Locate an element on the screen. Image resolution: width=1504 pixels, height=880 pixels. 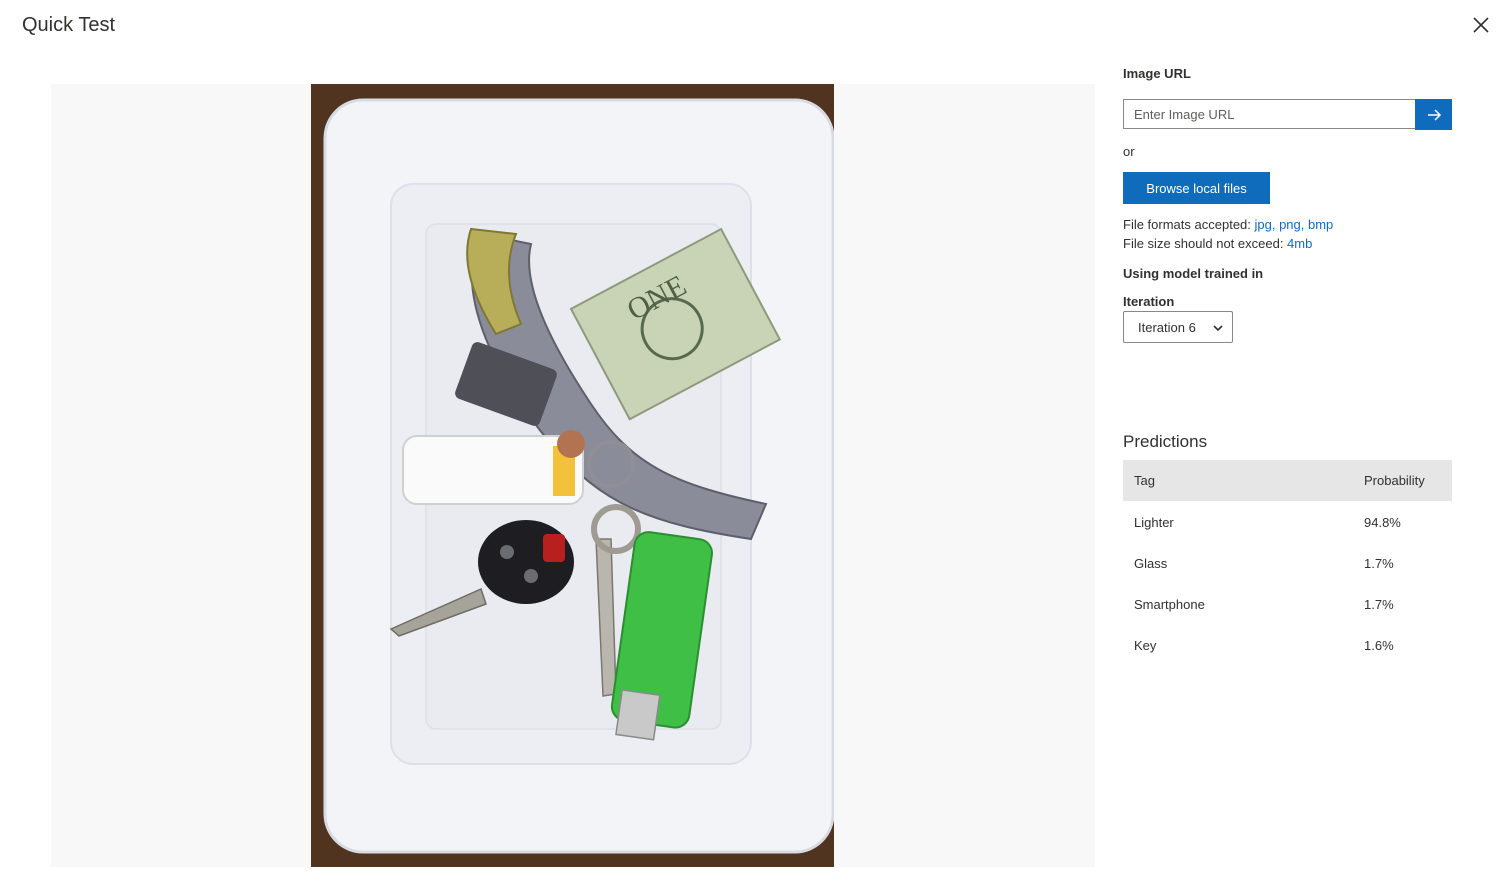
row-tag: Lighter is located at coordinates (1154, 522).